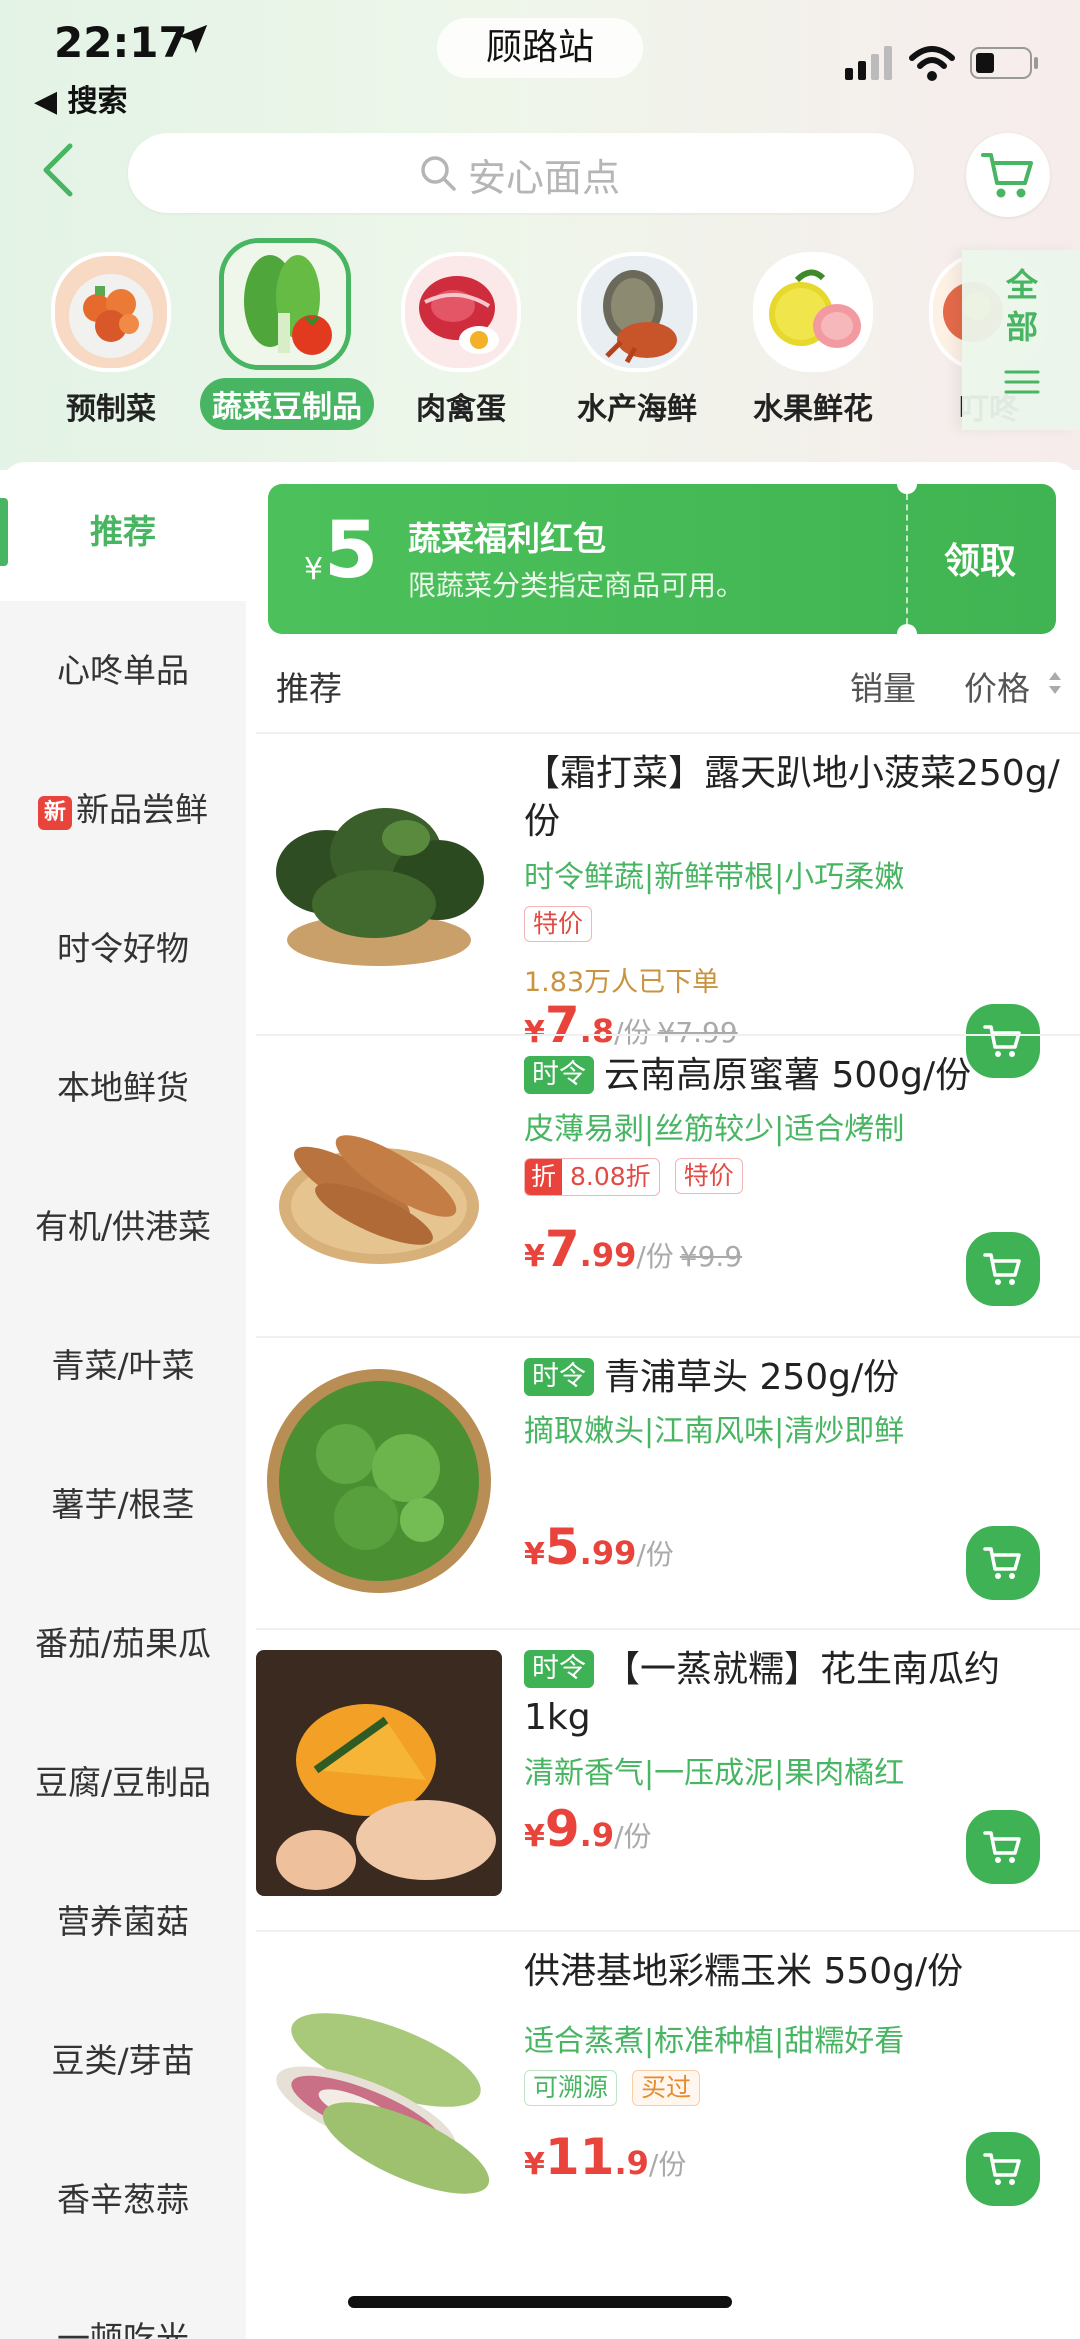 This screenshot has height=2339, width=1080. What do you see at coordinates (813, 312) in the screenshot?
I see `category-image-fruit` at bounding box center [813, 312].